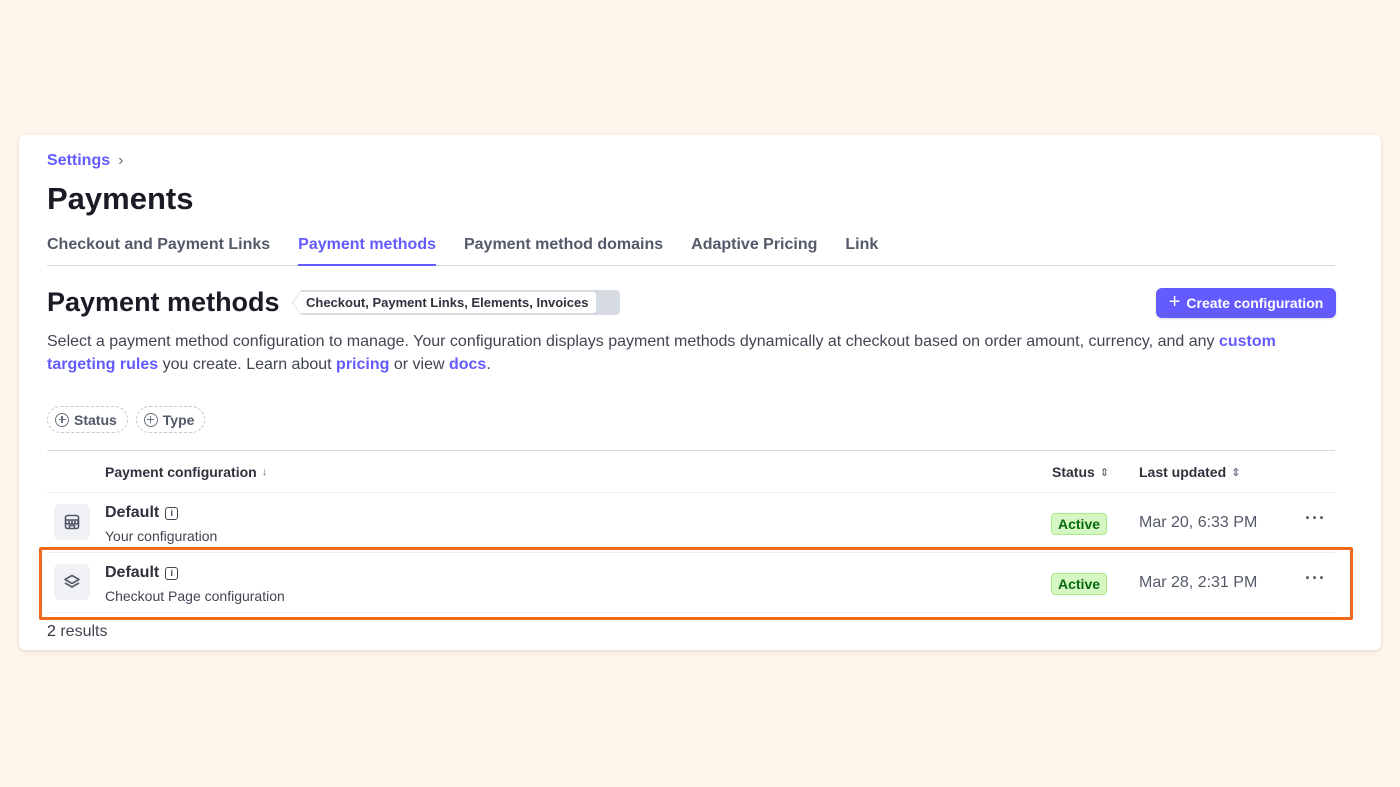  What do you see at coordinates (419, 364) in the screenshot?
I see `description-text: or view` at bounding box center [419, 364].